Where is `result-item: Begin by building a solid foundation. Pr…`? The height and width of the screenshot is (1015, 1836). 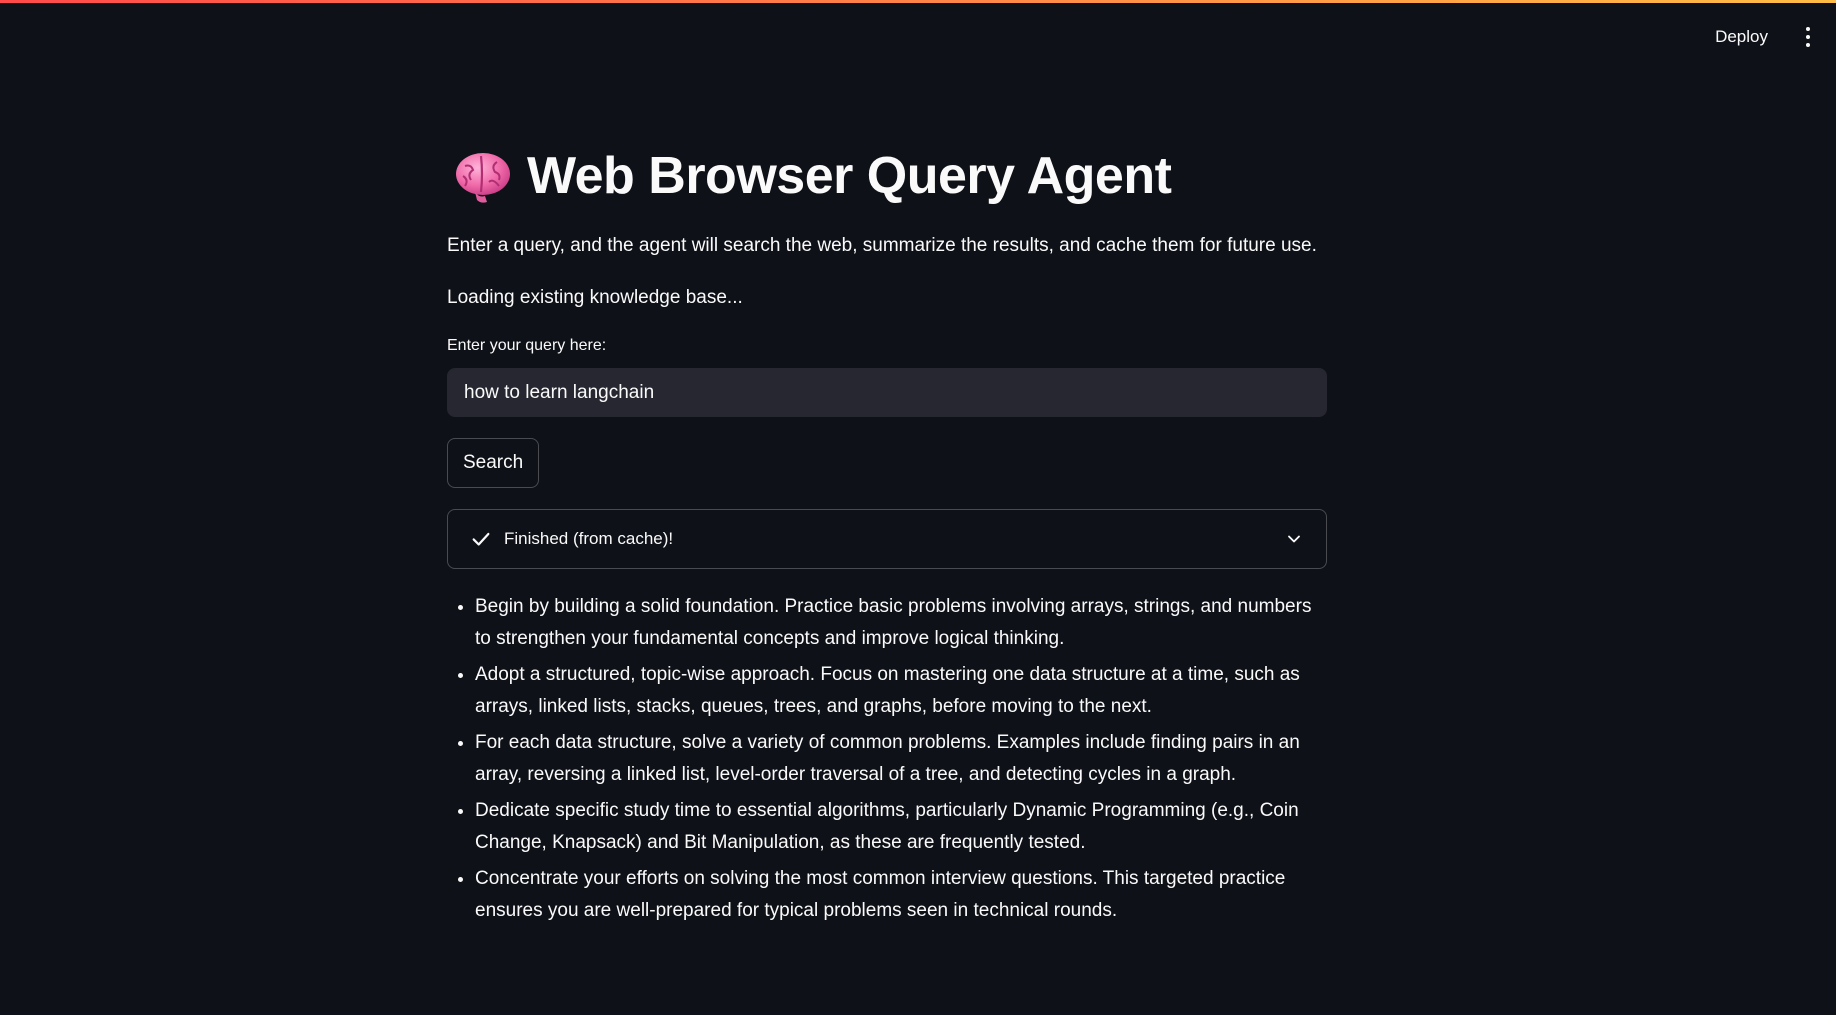 result-item: Begin by building a solid foundation. Pr… is located at coordinates (901, 623).